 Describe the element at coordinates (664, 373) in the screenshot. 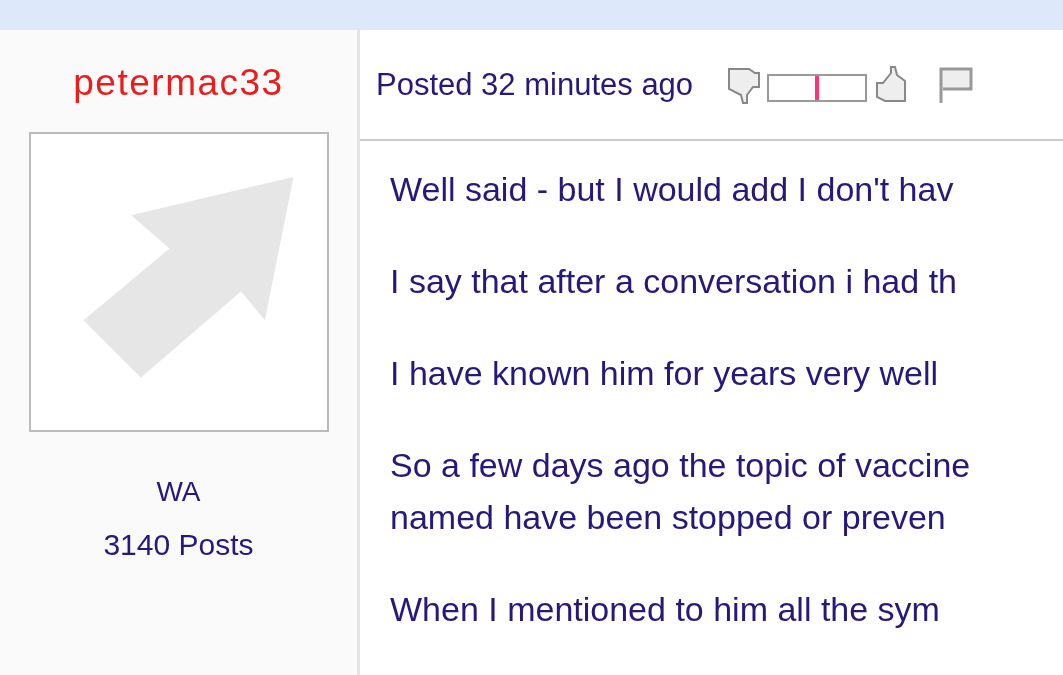

I see `post-paragraph: I have known him for years very well` at that location.